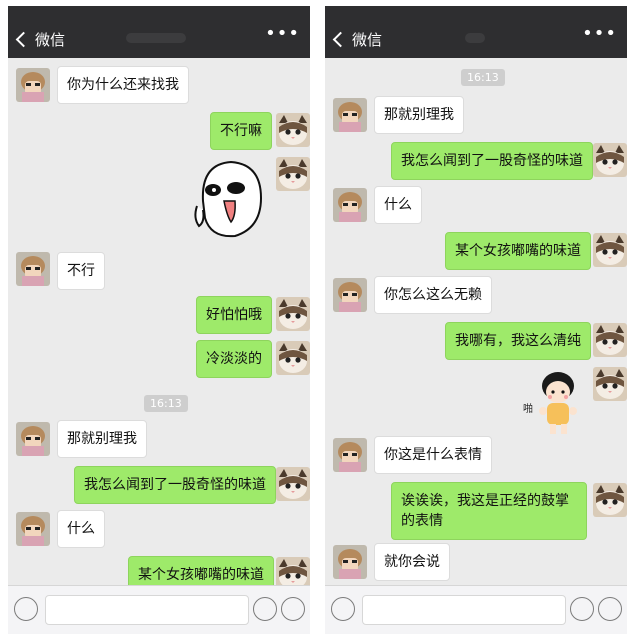 This screenshot has width=640, height=640. Describe the element at coordinates (489, 511) in the screenshot. I see `message-bubble-out: 诶诶诶，我这是正经的鼓掌的表情` at that location.